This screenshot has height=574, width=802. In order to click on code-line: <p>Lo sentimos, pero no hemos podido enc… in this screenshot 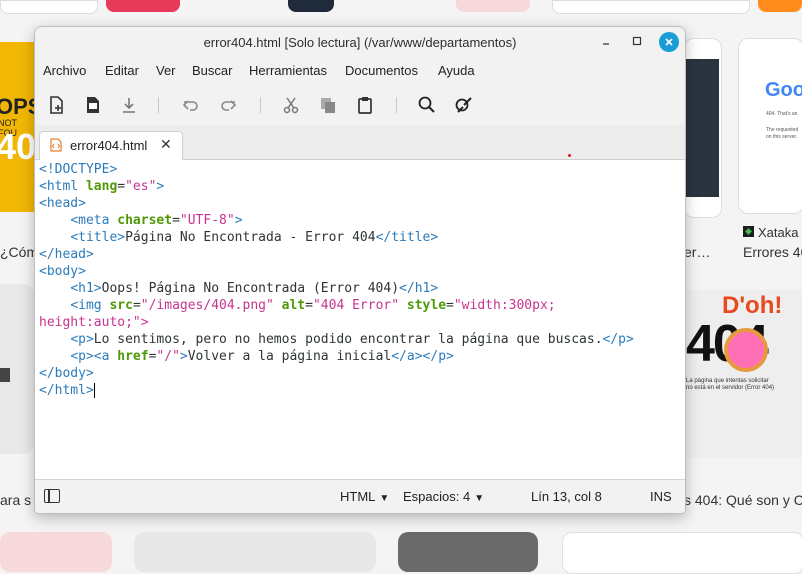, I will do `click(336, 340)`.